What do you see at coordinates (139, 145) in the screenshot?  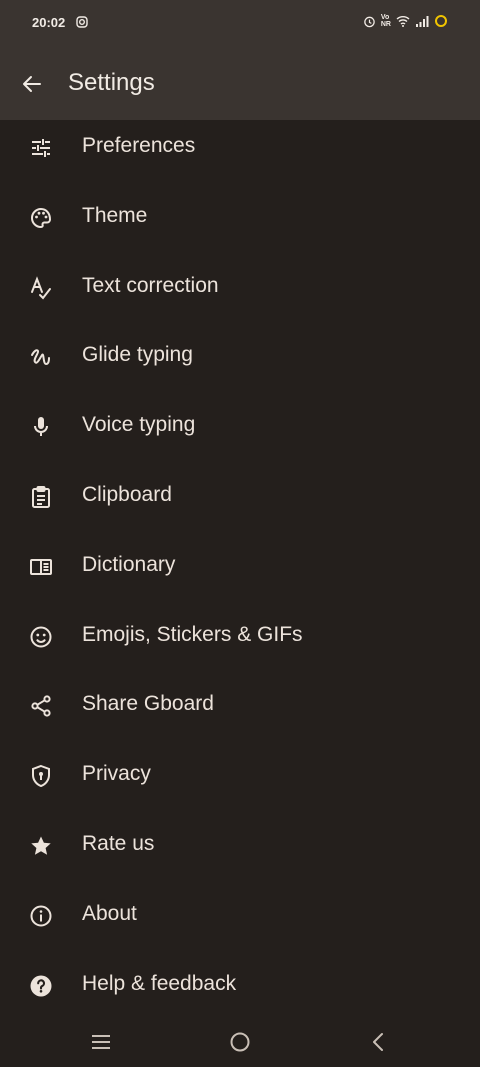 I see `settings-item-label: Preferences` at bounding box center [139, 145].